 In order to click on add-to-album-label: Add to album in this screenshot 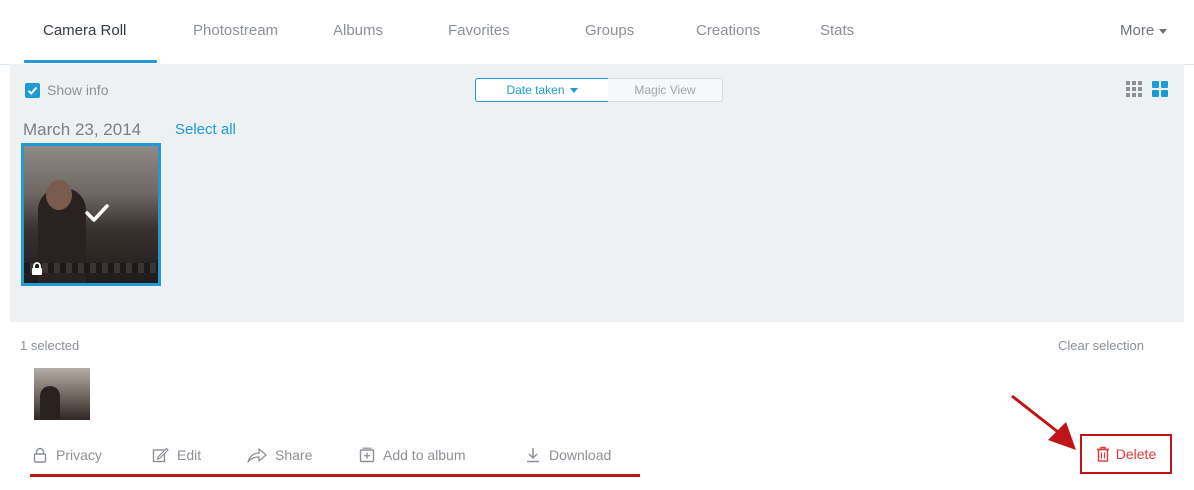, I will do `click(424, 455)`.